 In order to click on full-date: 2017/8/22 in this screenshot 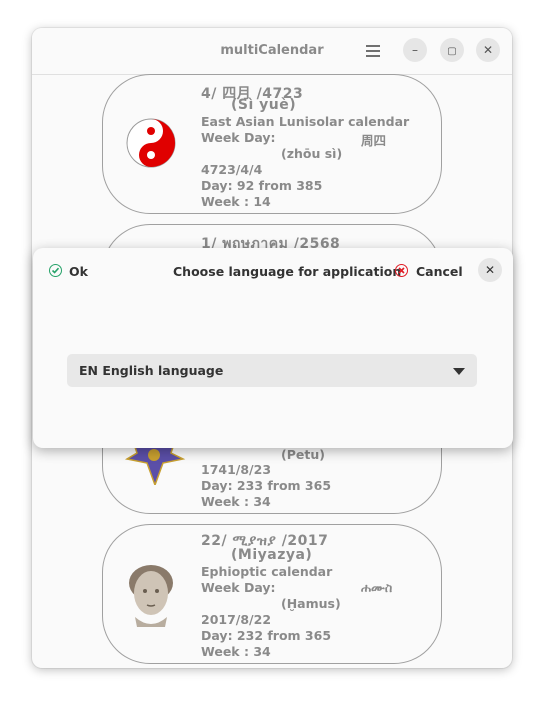, I will do `click(236, 619)`.